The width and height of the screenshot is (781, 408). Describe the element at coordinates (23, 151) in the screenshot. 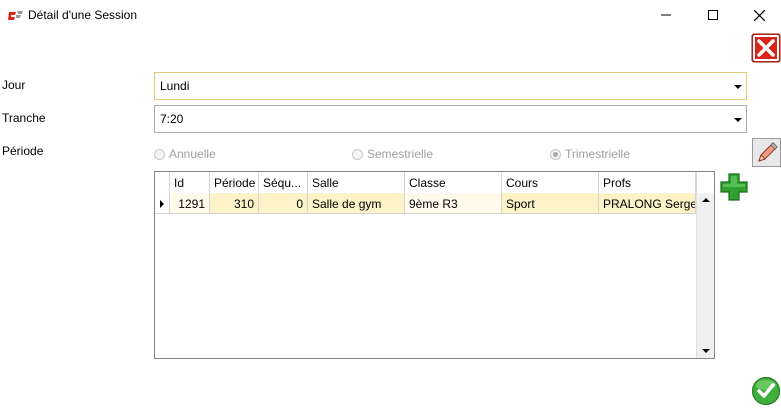

I see `periode-label: Période` at that location.